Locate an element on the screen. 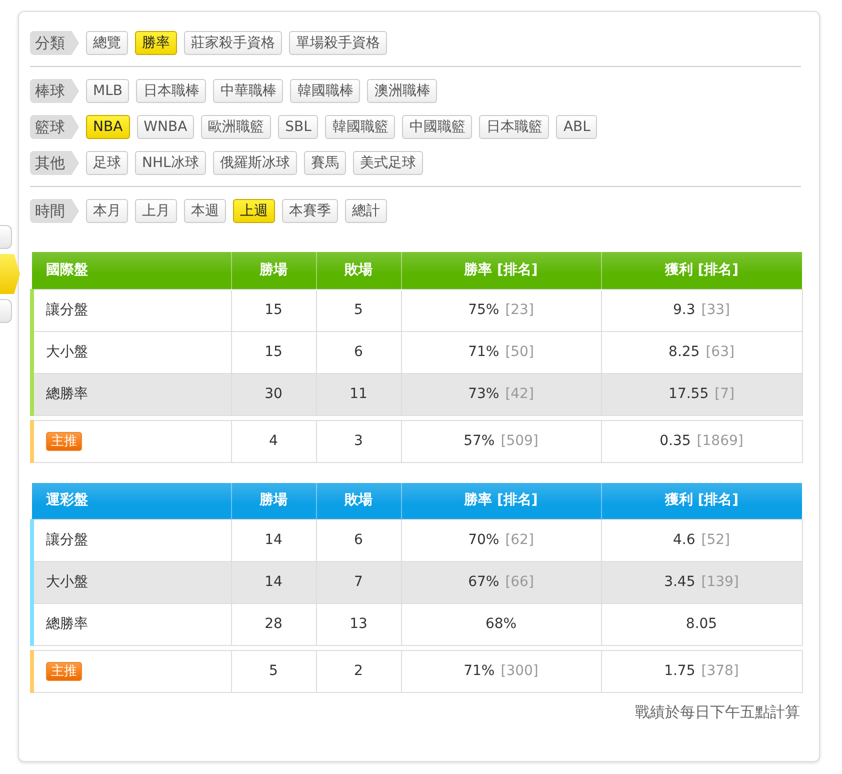 Image resolution: width=842 pixels, height=774 pixels. filter-button: NBA is located at coordinates (108, 127).